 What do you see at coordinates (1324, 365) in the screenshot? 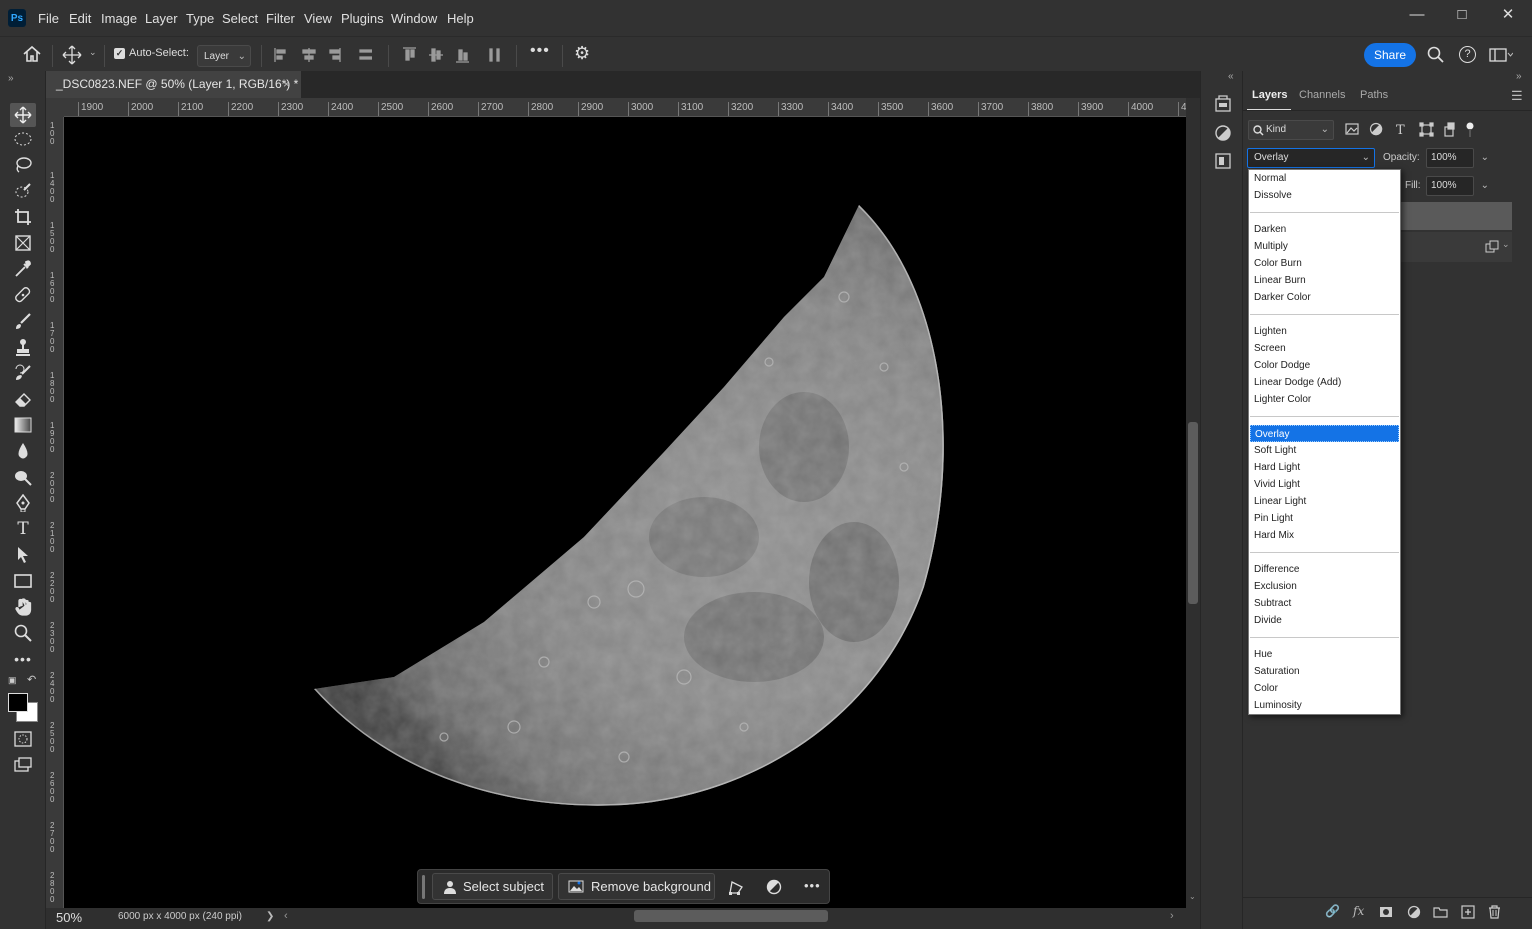
I see `blend-mode-option: Color Dodge` at bounding box center [1324, 365].